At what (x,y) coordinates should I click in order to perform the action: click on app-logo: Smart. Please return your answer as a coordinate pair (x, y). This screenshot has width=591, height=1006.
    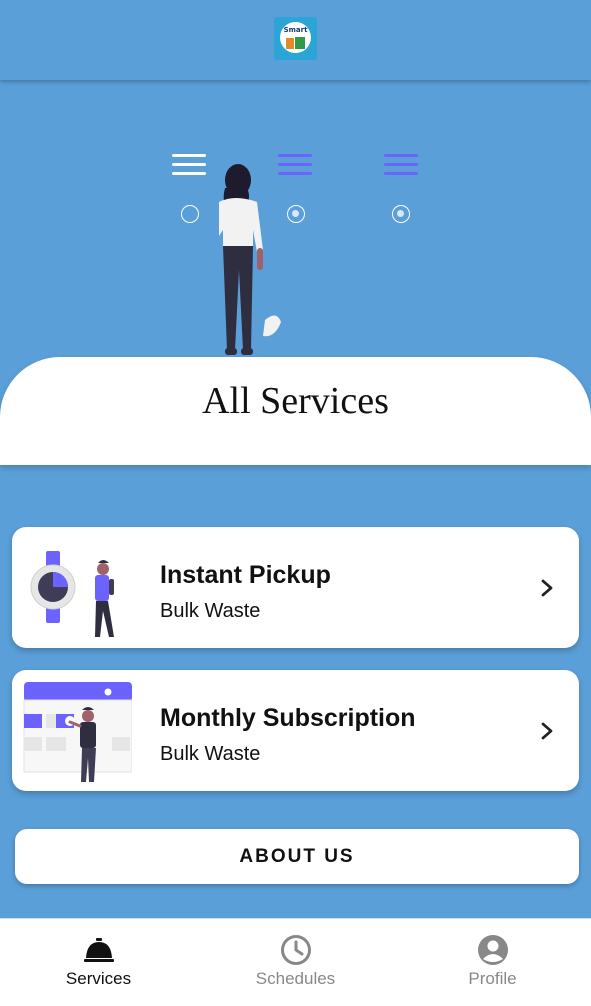
    Looking at the image, I should click on (295, 38).